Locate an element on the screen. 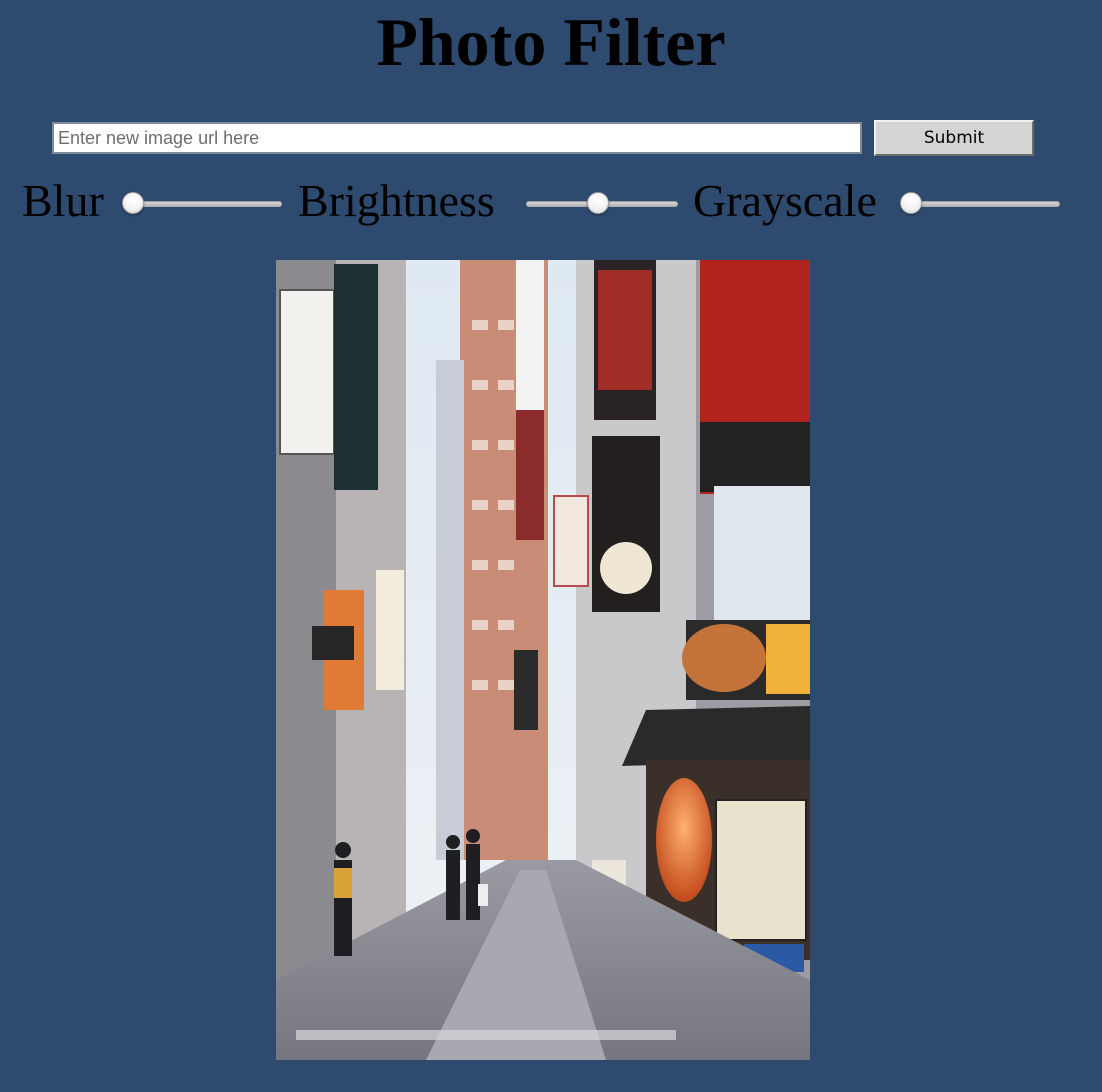 Image resolution: width=1102 pixels, height=1092 pixels. brightness-slider is located at coordinates (598, 204).